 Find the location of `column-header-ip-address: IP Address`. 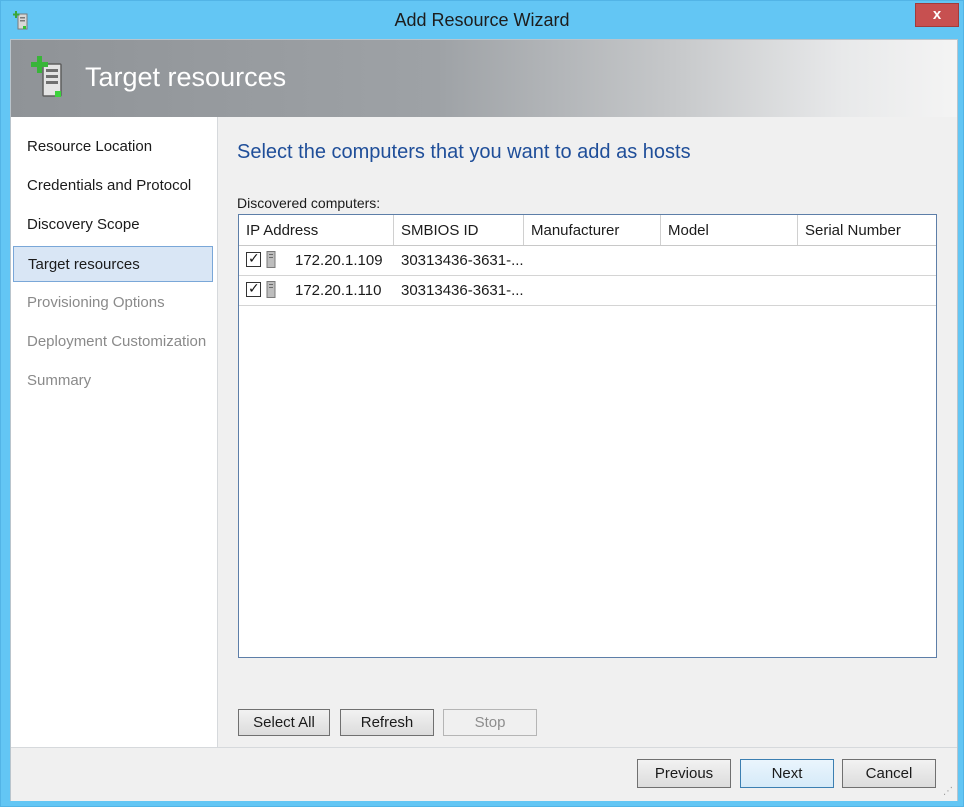

column-header-ip-address: IP Address is located at coordinates (316, 230).